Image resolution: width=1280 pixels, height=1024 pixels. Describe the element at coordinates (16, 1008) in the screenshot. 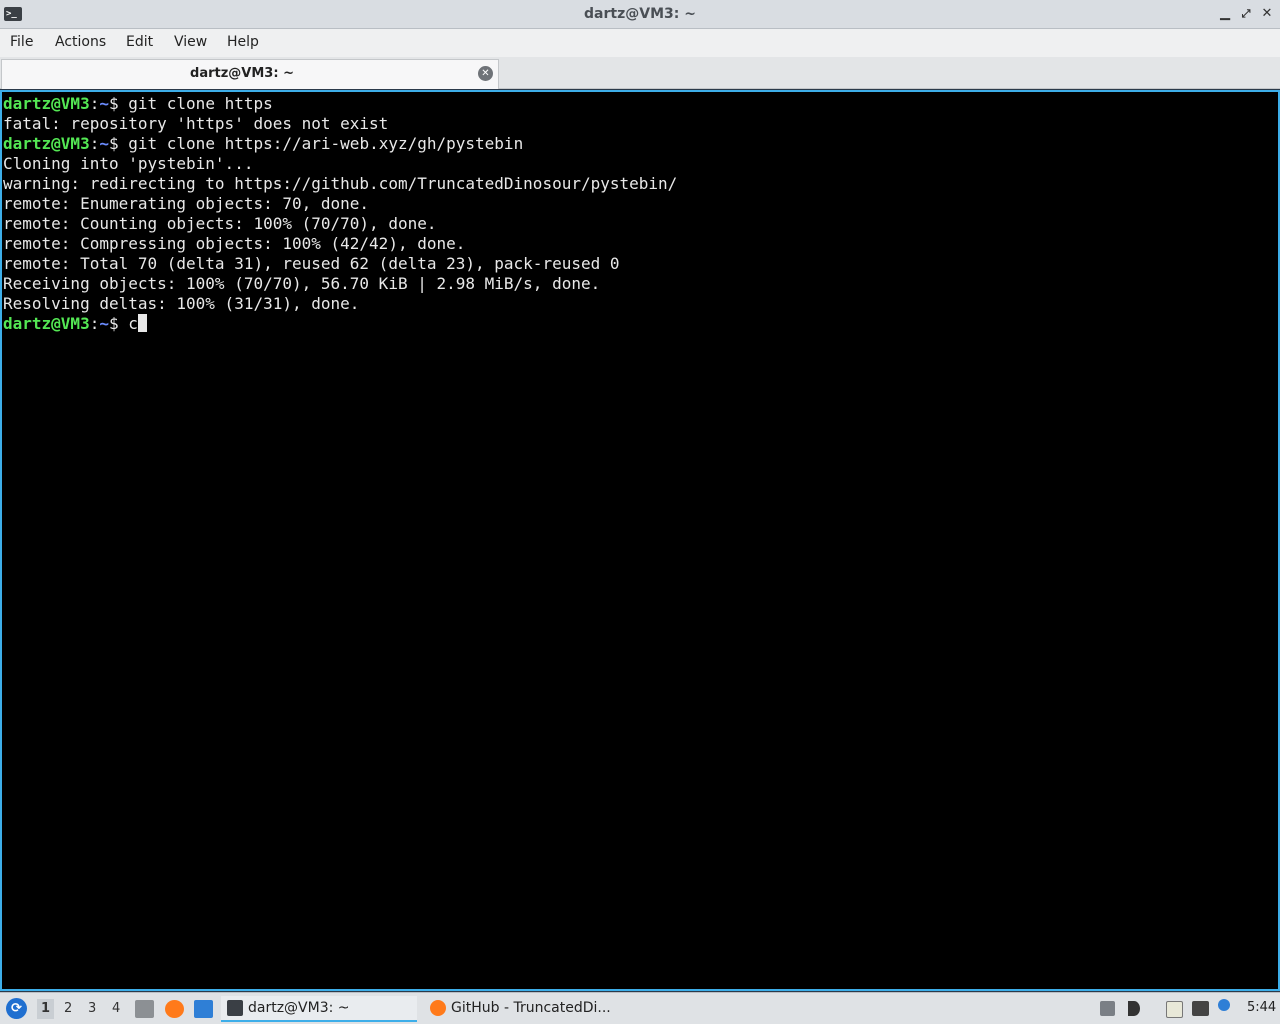

I see `lubuntu-start-icon: ⟳` at that location.